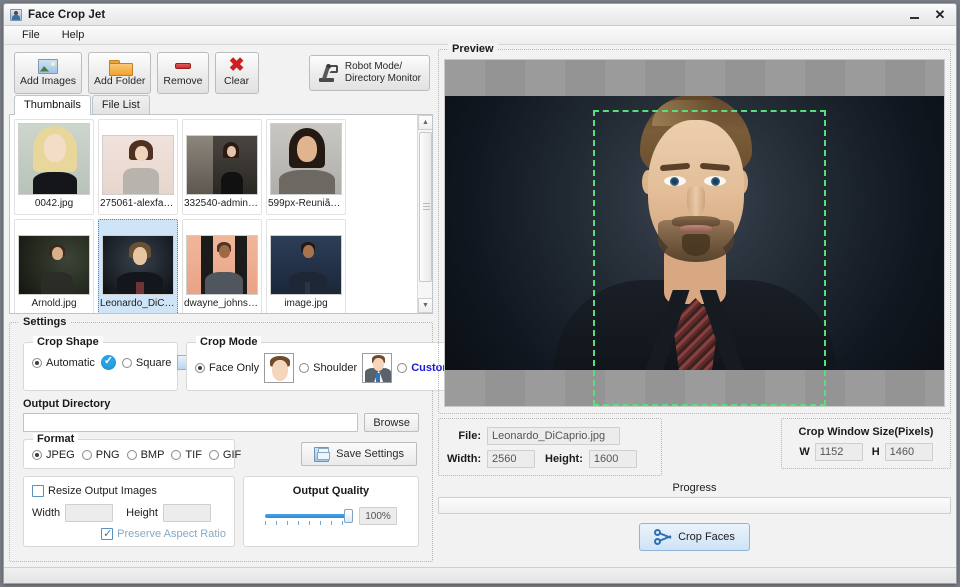  I want to click on crop-w-input: 1152, so click(838, 452).